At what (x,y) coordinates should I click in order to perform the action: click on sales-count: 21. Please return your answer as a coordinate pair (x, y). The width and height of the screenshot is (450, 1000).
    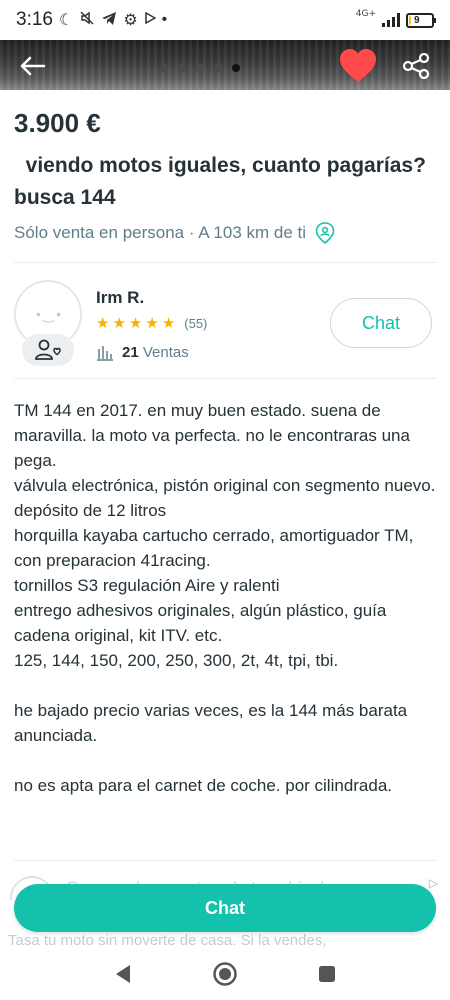
    Looking at the image, I should click on (130, 352).